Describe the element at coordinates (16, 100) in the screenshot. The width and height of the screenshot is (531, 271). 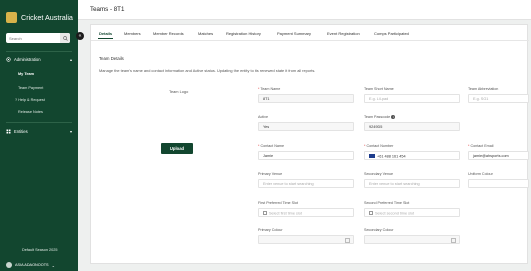
I see `help-icon: ?` at that location.